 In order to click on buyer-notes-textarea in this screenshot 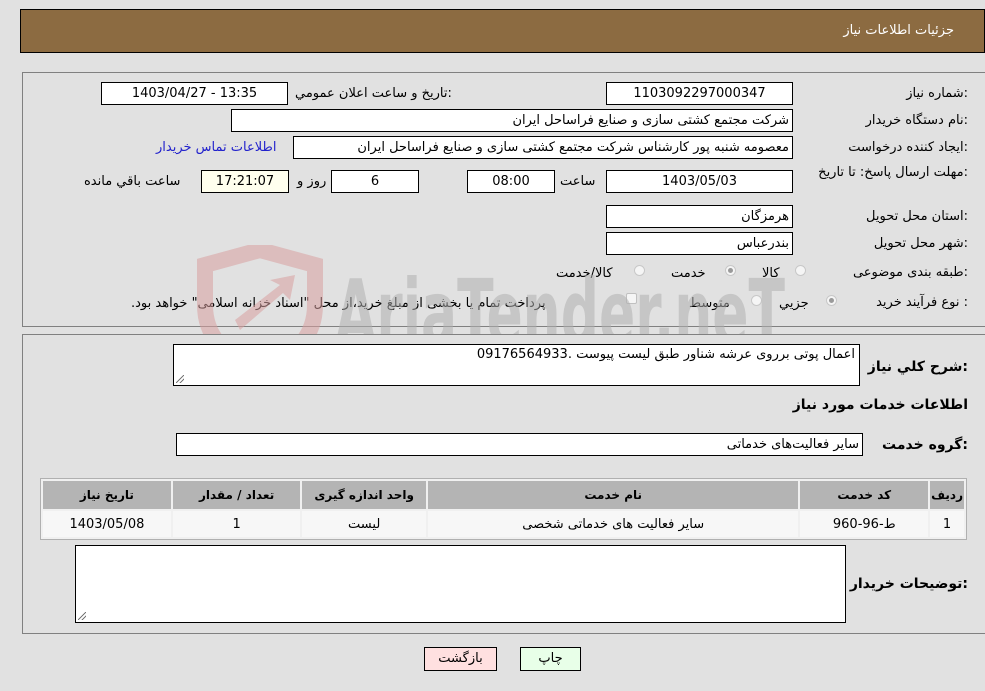, I will do `click(460, 584)`.